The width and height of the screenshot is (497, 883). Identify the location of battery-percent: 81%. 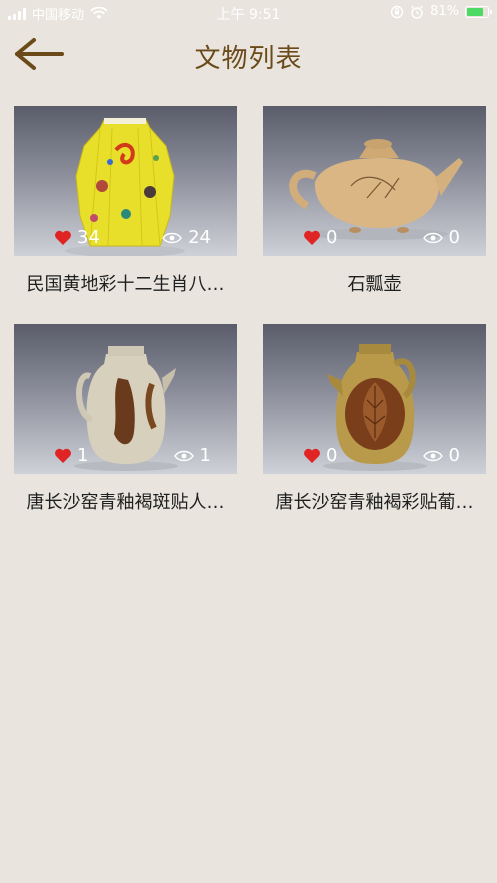
(444, 11).